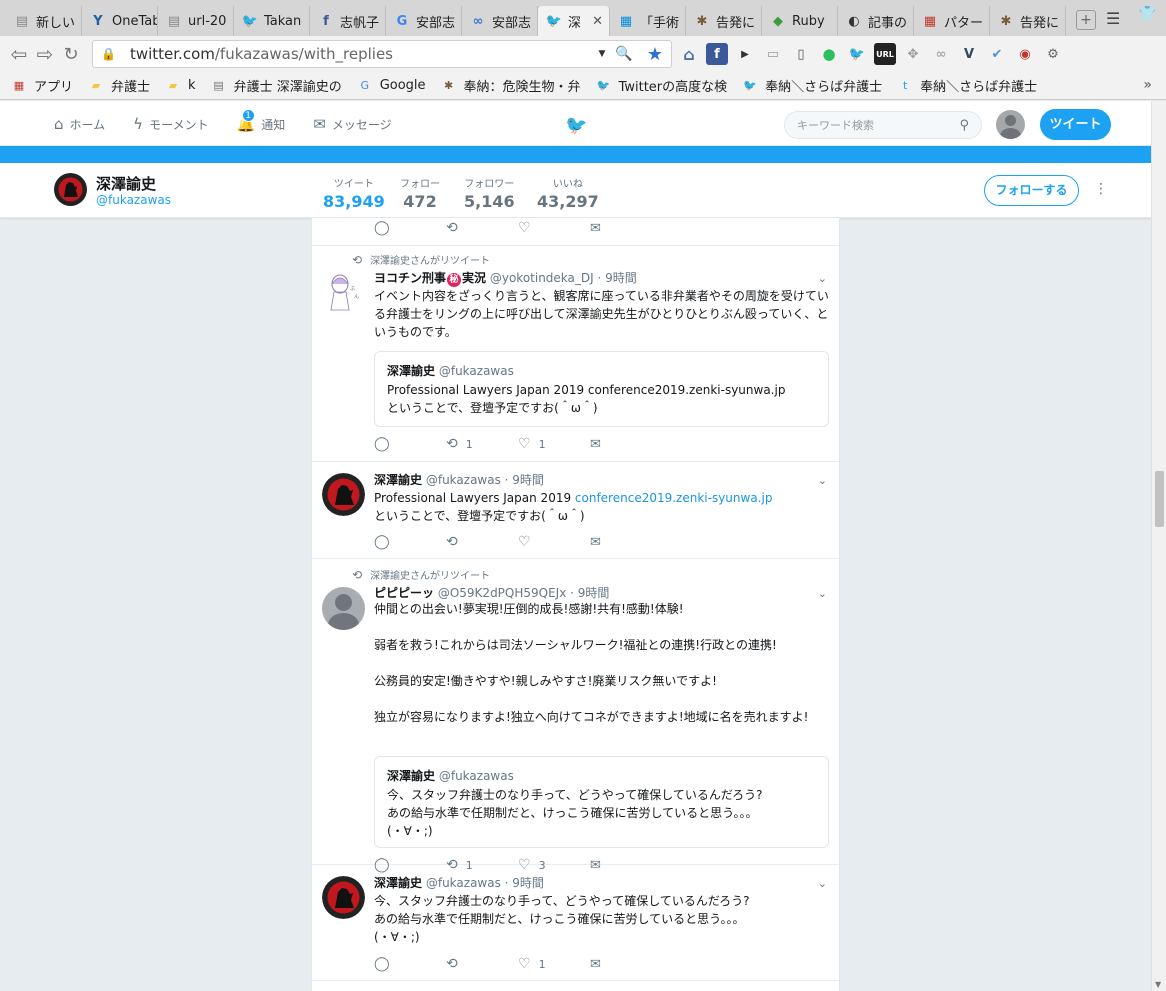 The image size is (1166, 991). I want to click on forward-arrow-icon: ⇨, so click(45, 54).